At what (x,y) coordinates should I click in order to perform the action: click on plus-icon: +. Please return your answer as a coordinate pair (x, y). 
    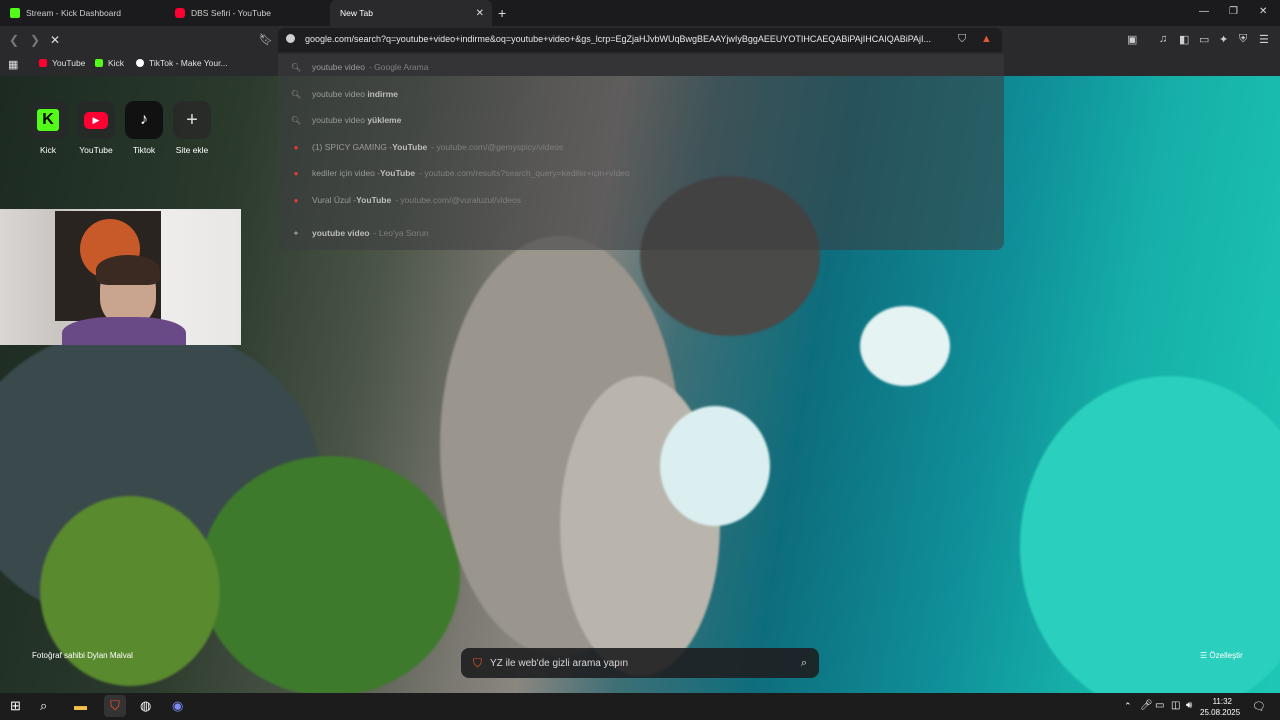
    Looking at the image, I should click on (192, 120).